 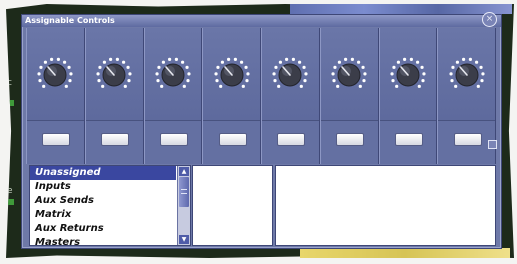 What do you see at coordinates (184, 192) in the screenshot?
I see `scroll-thumb` at bounding box center [184, 192].